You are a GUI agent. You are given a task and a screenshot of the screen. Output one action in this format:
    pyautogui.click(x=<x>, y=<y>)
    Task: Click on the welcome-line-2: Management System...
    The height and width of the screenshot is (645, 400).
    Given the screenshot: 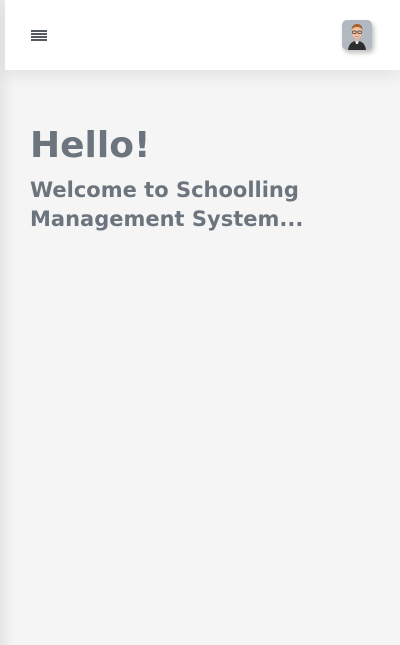 What is the action you would take?
    pyautogui.click(x=167, y=219)
    